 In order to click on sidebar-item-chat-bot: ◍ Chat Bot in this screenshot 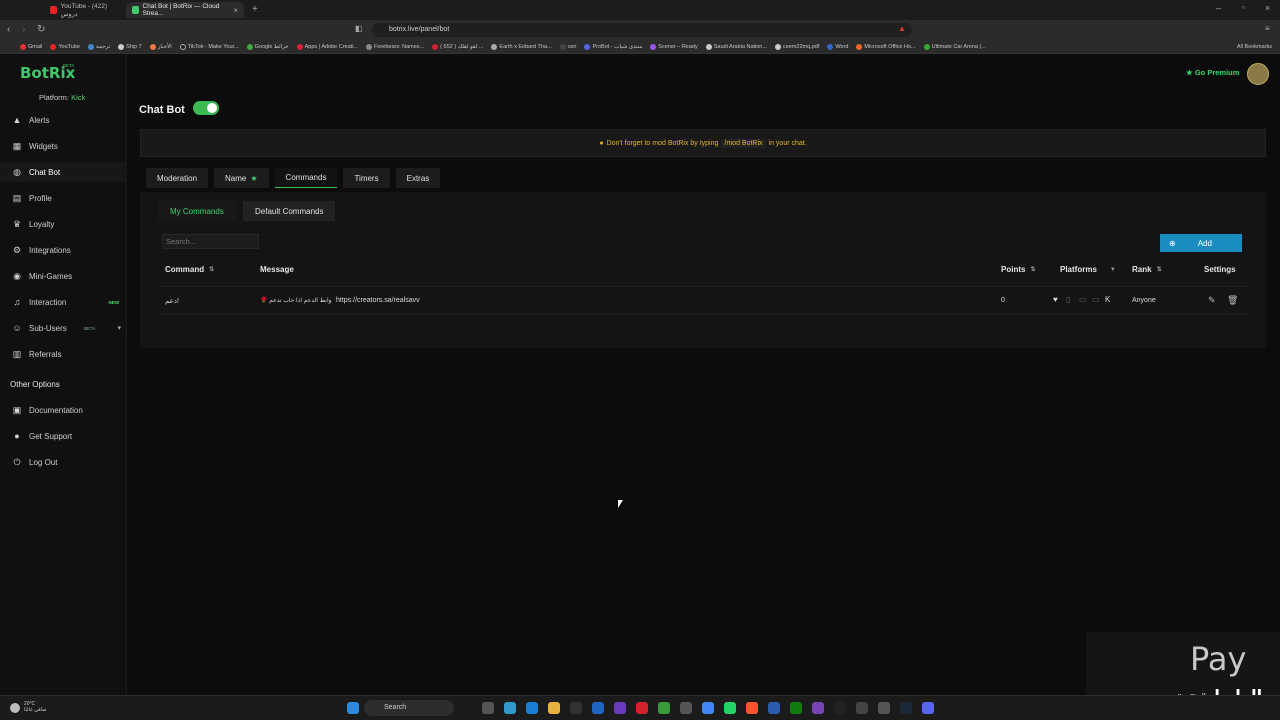, I will do `click(63, 172)`.